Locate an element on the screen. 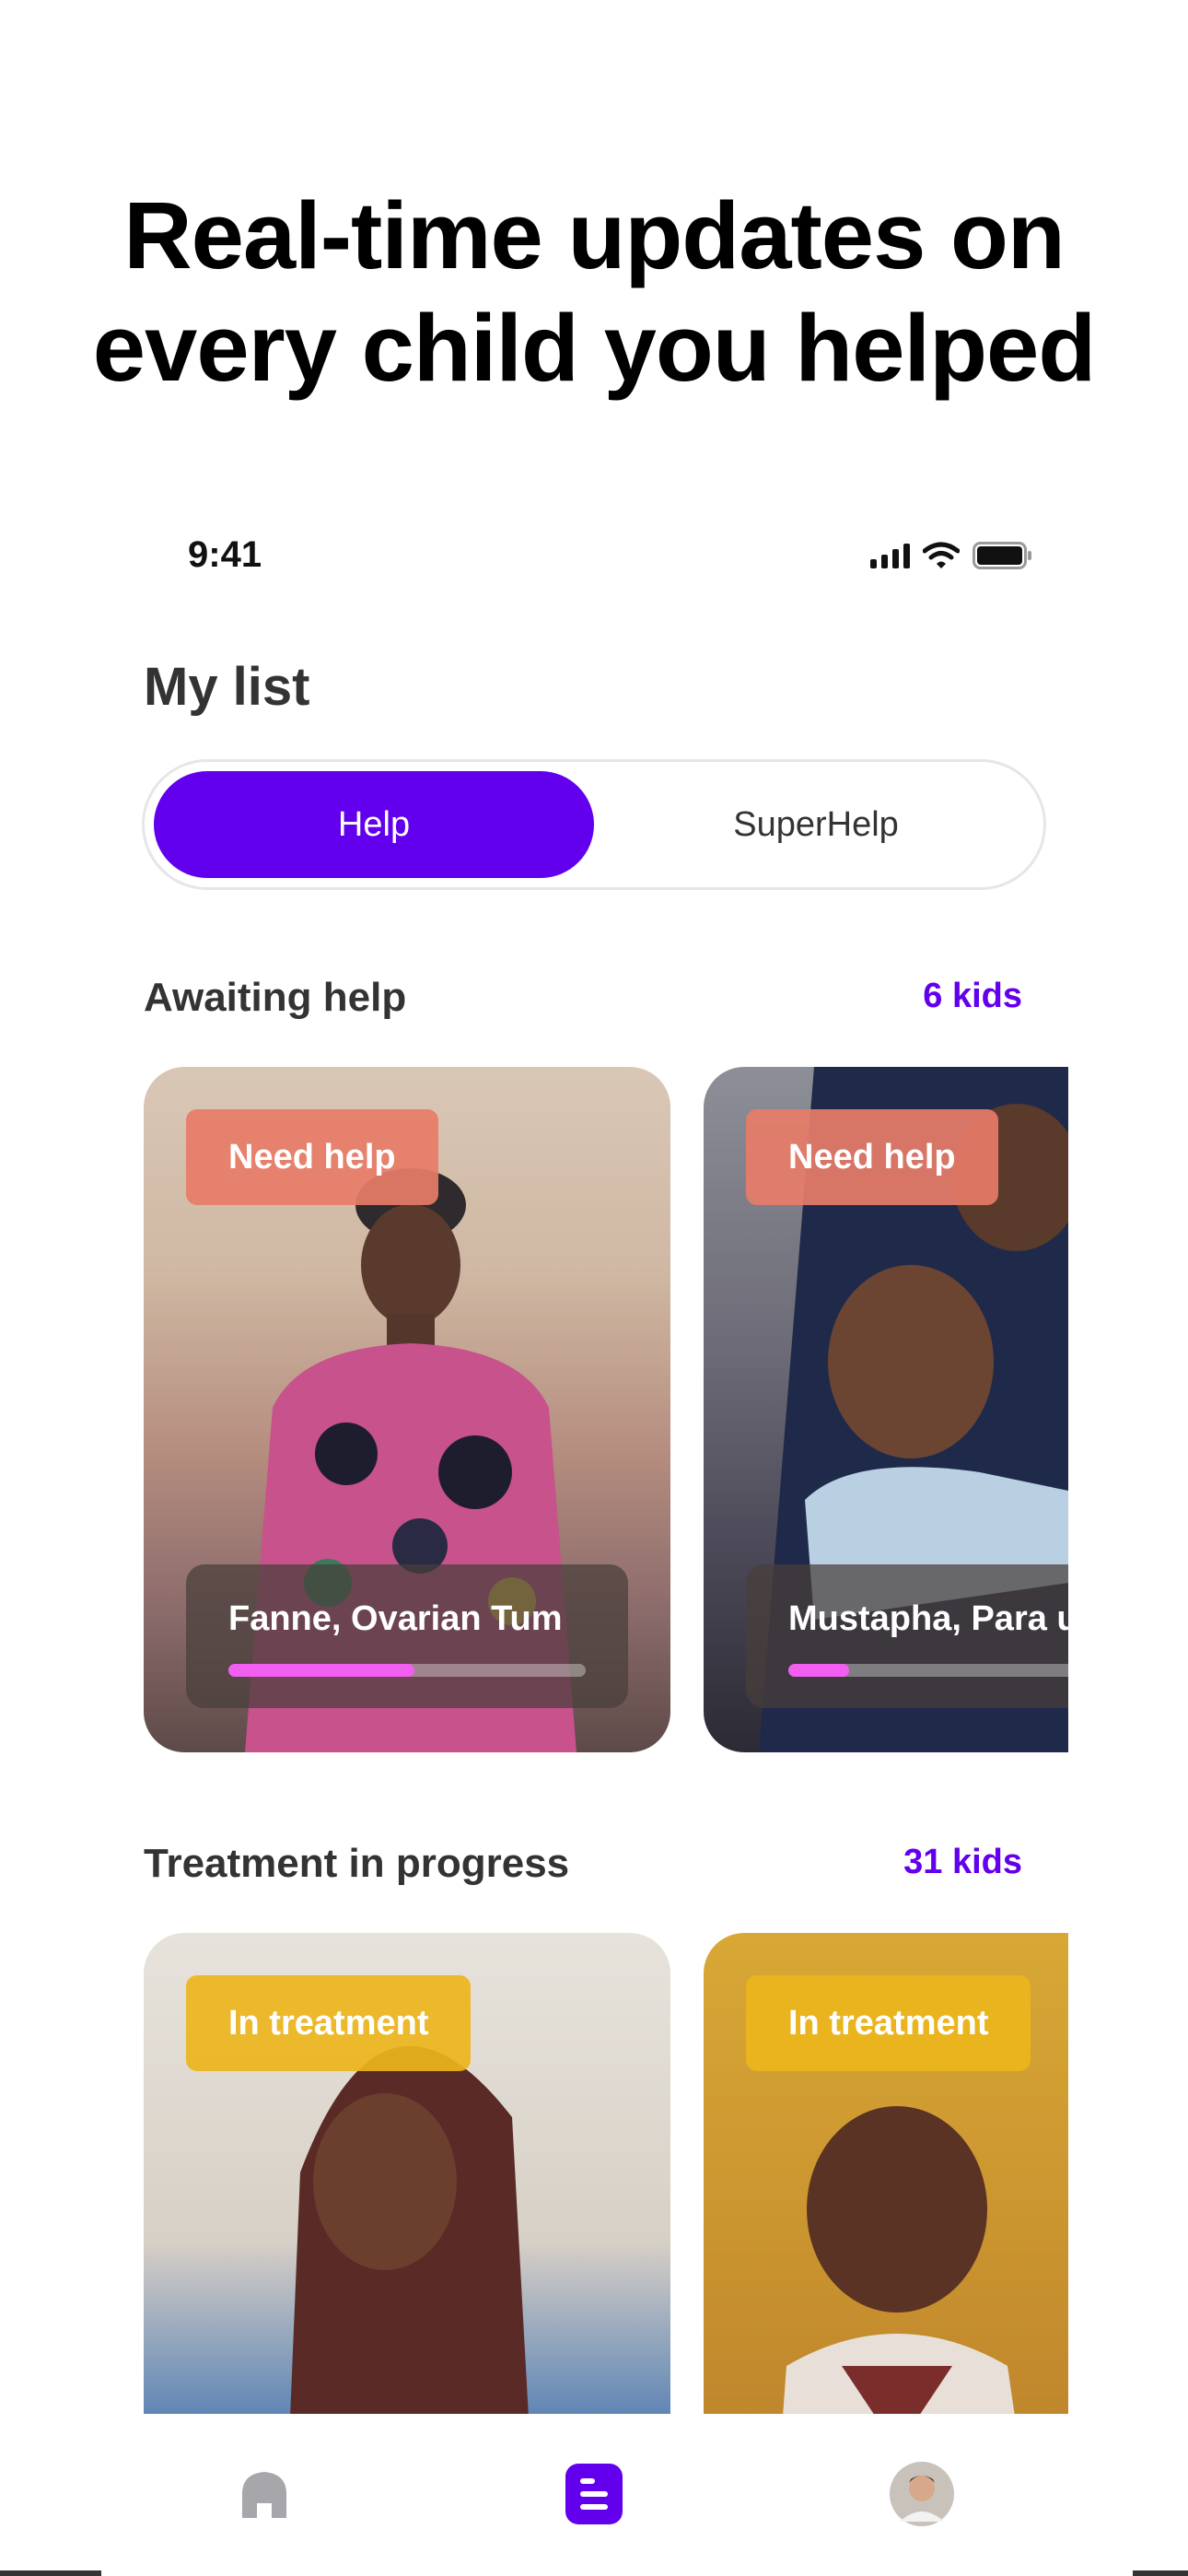 The image size is (1188, 2576). child-card: Need help Fanne, Ovarian Tum is located at coordinates (407, 1409).